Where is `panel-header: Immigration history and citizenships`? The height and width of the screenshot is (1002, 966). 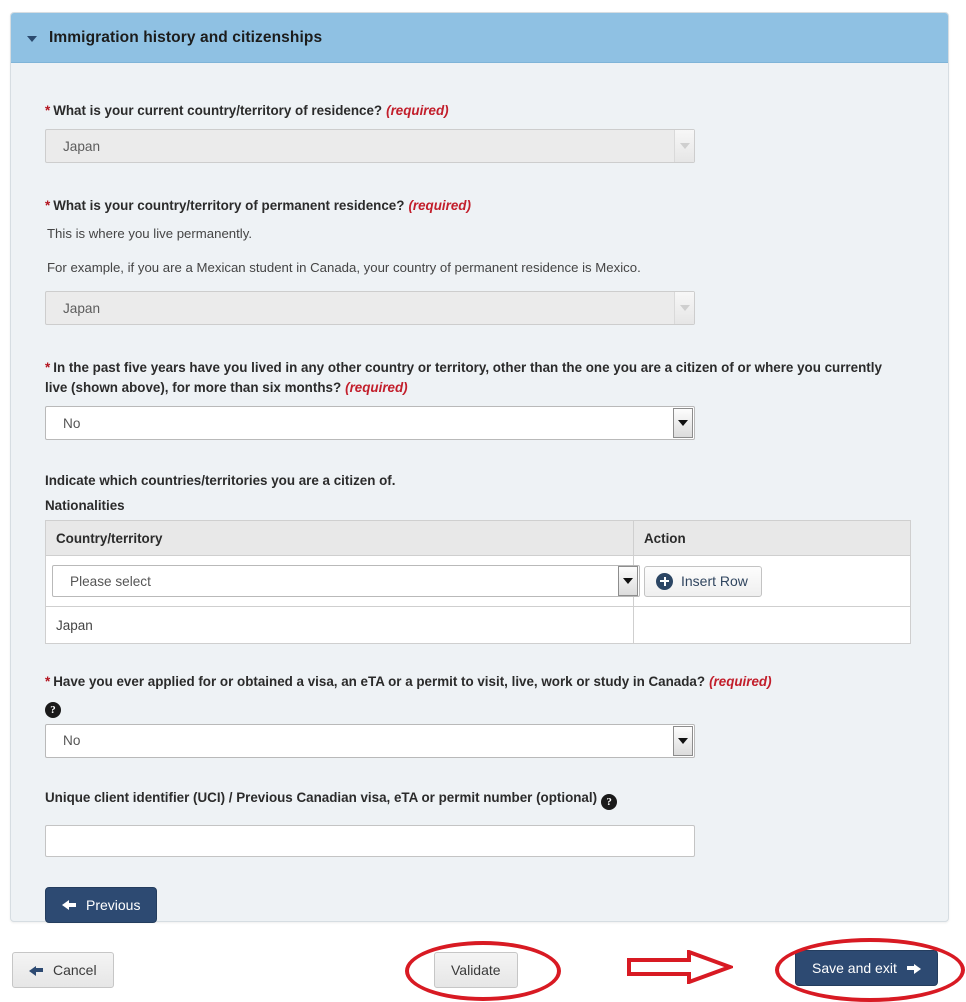 panel-header: Immigration history and citizenships is located at coordinates (479, 38).